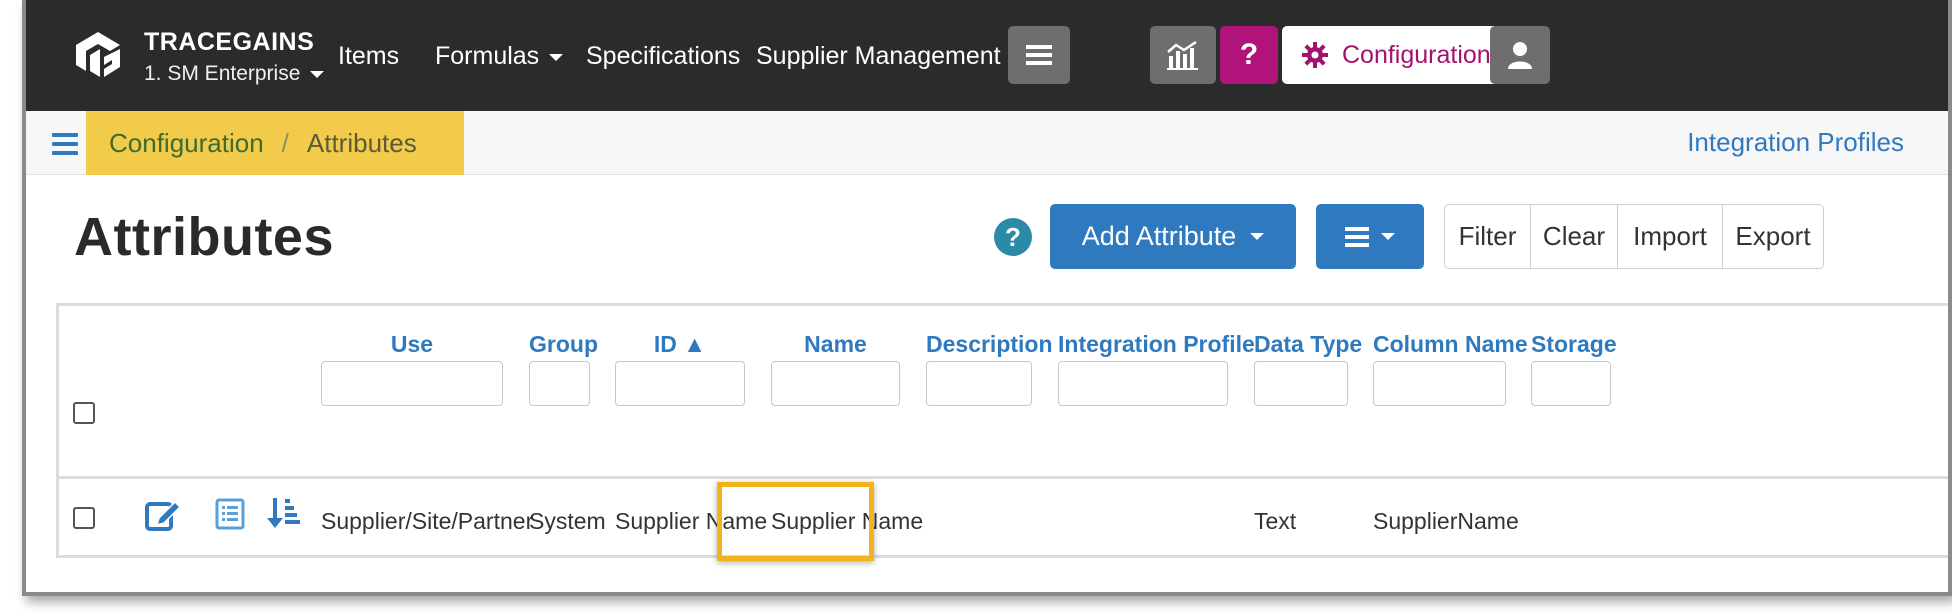  What do you see at coordinates (835, 383) in the screenshot?
I see `filter-input-name` at bounding box center [835, 383].